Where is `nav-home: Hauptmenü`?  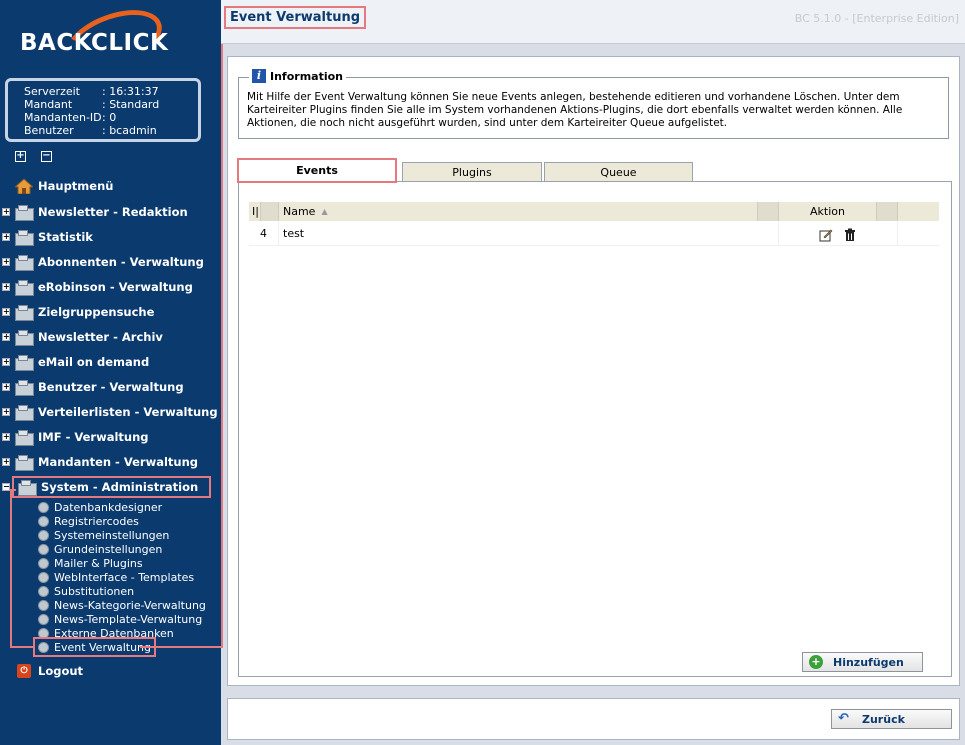
nav-home: Hauptmenü is located at coordinates (63, 186).